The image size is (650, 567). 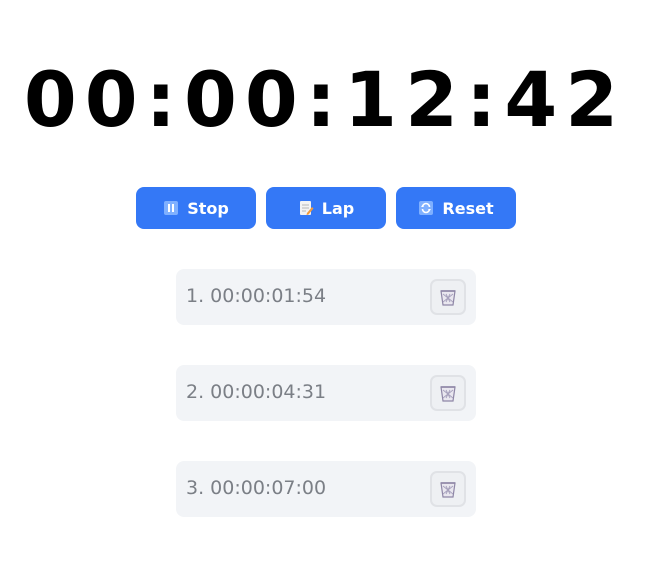 What do you see at coordinates (171, 208) in the screenshot?
I see `pause-icon` at bounding box center [171, 208].